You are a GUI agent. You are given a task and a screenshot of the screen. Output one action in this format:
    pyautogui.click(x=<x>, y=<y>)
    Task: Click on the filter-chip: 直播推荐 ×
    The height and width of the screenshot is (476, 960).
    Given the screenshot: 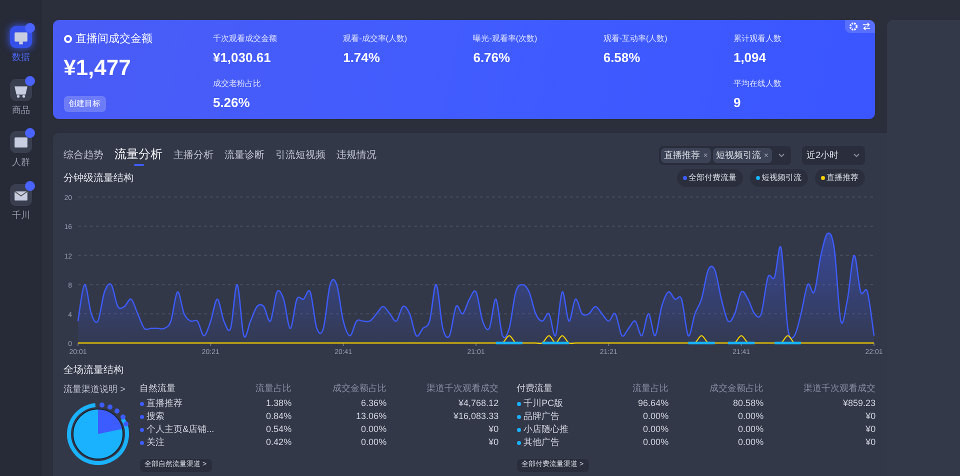 What is the action you would take?
    pyautogui.click(x=686, y=156)
    